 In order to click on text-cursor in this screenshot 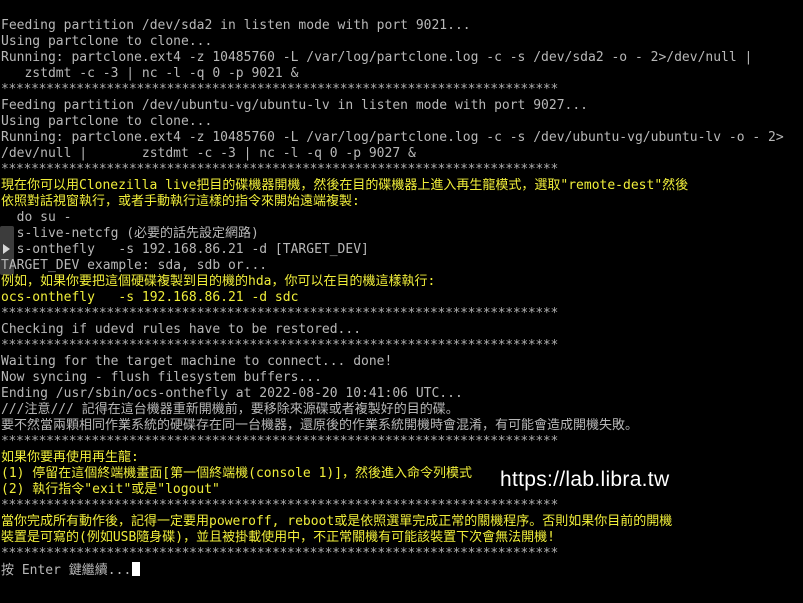, I will do `click(136, 569)`.